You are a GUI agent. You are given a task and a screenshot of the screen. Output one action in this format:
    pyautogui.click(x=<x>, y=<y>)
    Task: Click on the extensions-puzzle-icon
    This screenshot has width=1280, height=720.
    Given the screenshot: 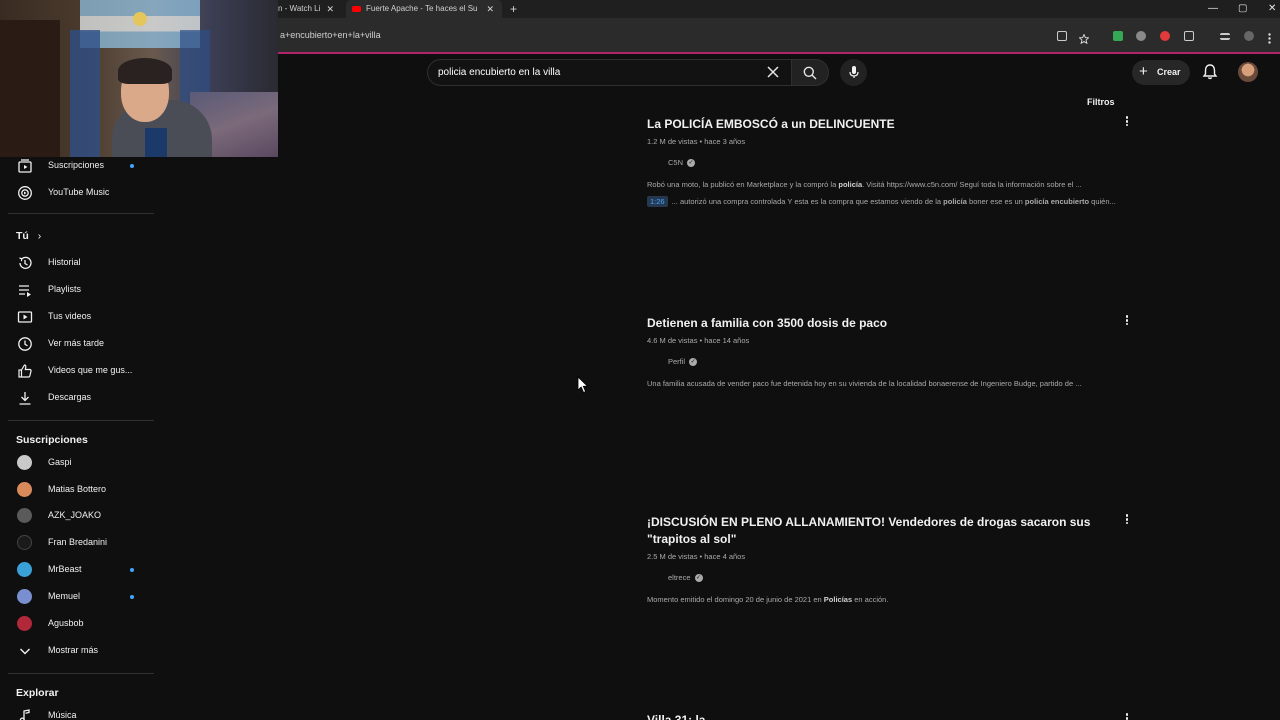 What is the action you would take?
    pyautogui.click(x=1189, y=36)
    